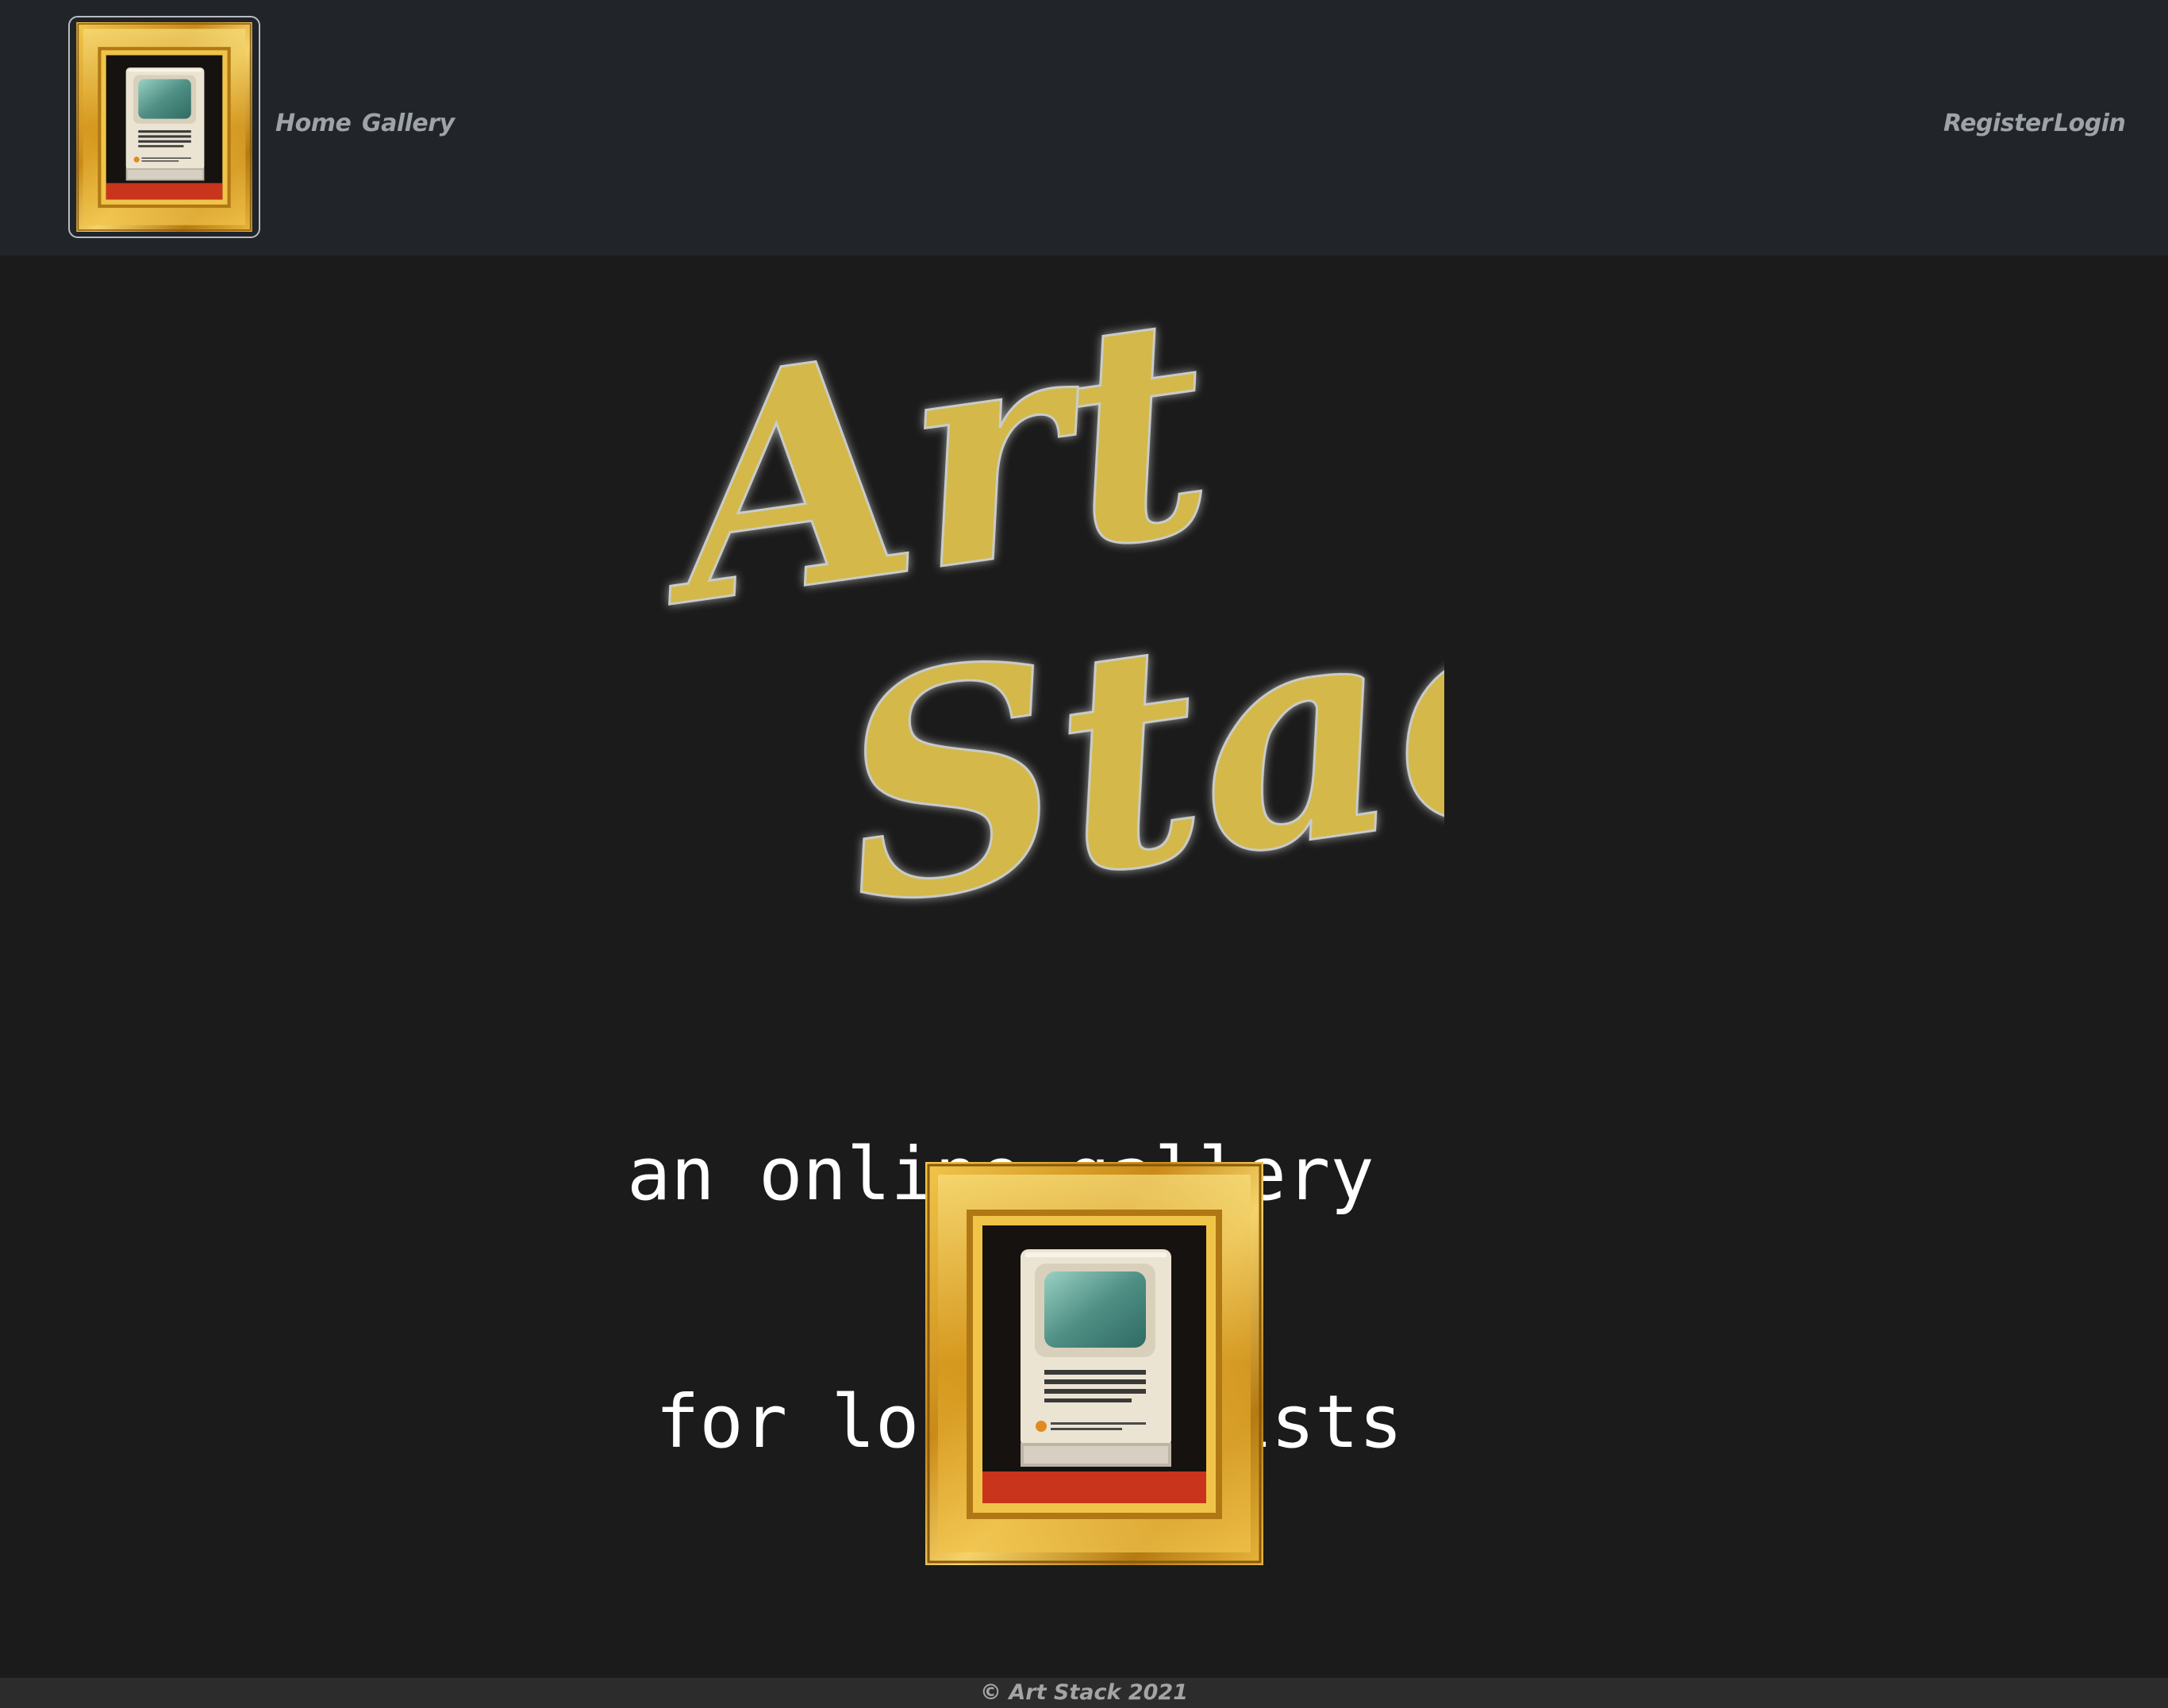 The height and width of the screenshot is (1708, 2168). Describe the element at coordinates (408, 123) in the screenshot. I see `nav-link-gallery: Gallery` at that location.